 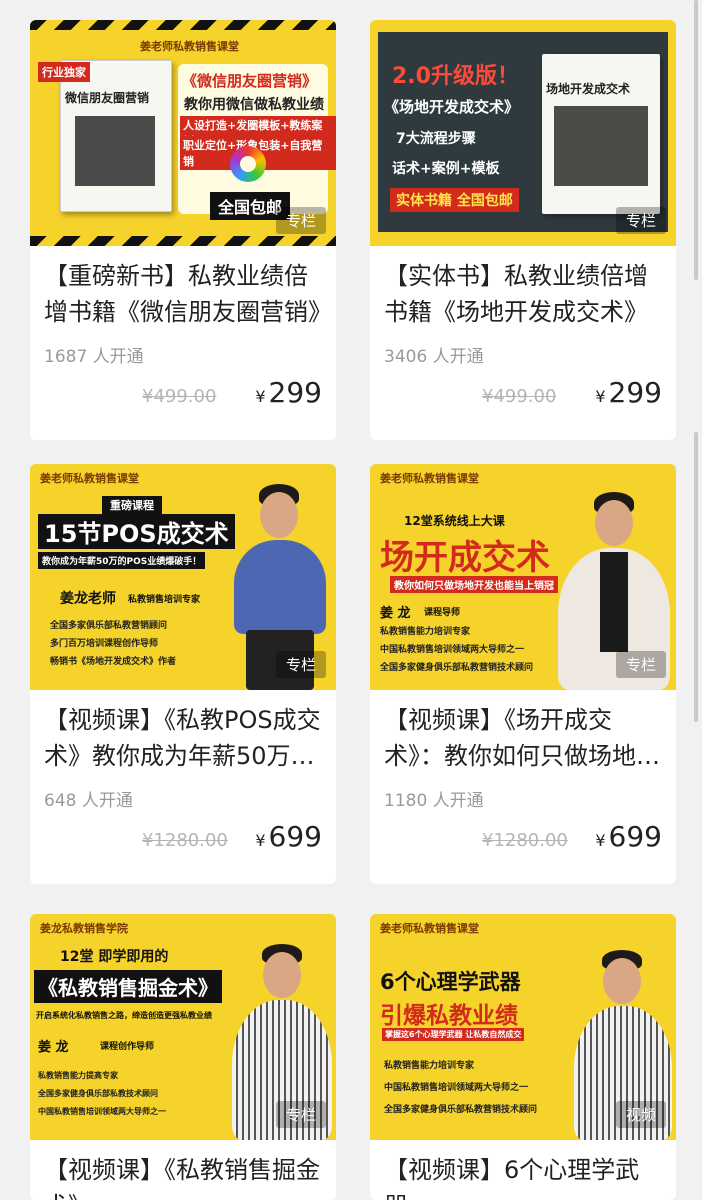 I want to click on bio-line: 私教销售能力提高专家, so click(x=78, y=1075).